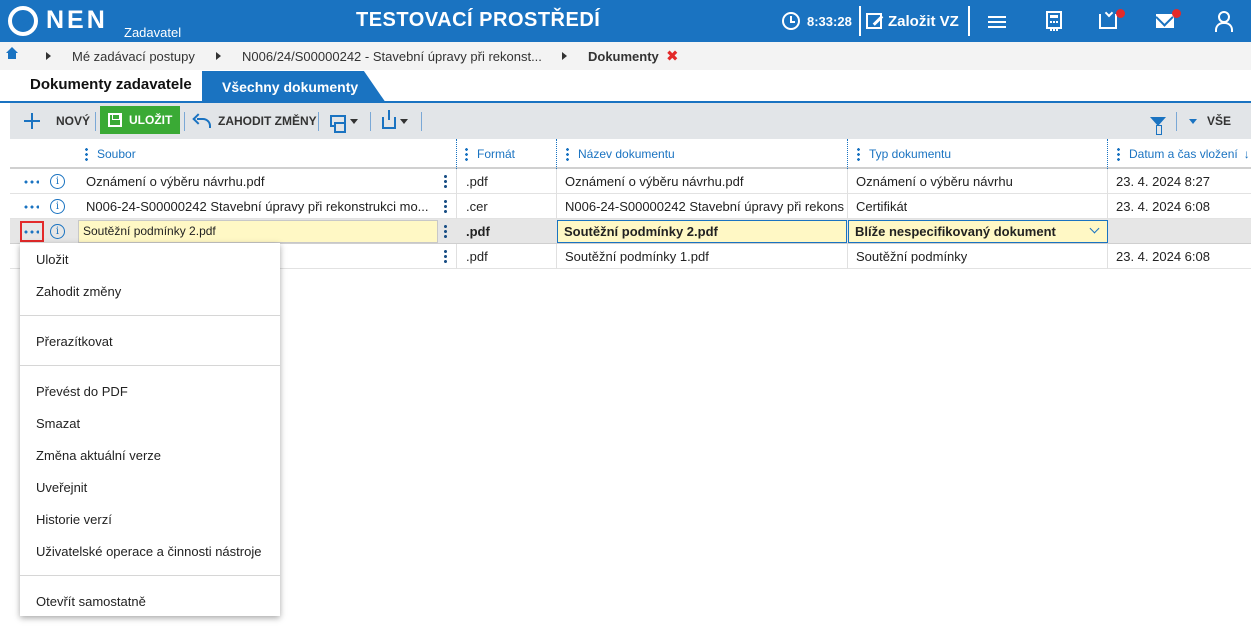 This screenshot has width=1251, height=635. What do you see at coordinates (202, 121) in the screenshot?
I see `undo-icon` at bounding box center [202, 121].